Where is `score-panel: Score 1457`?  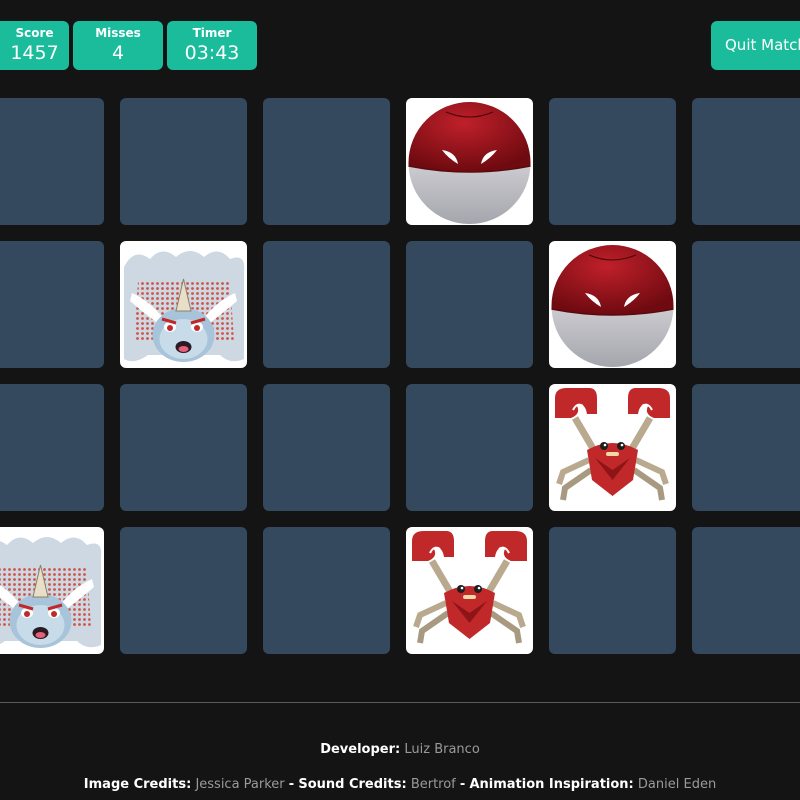
score-panel: Score 1457 is located at coordinates (34, 45).